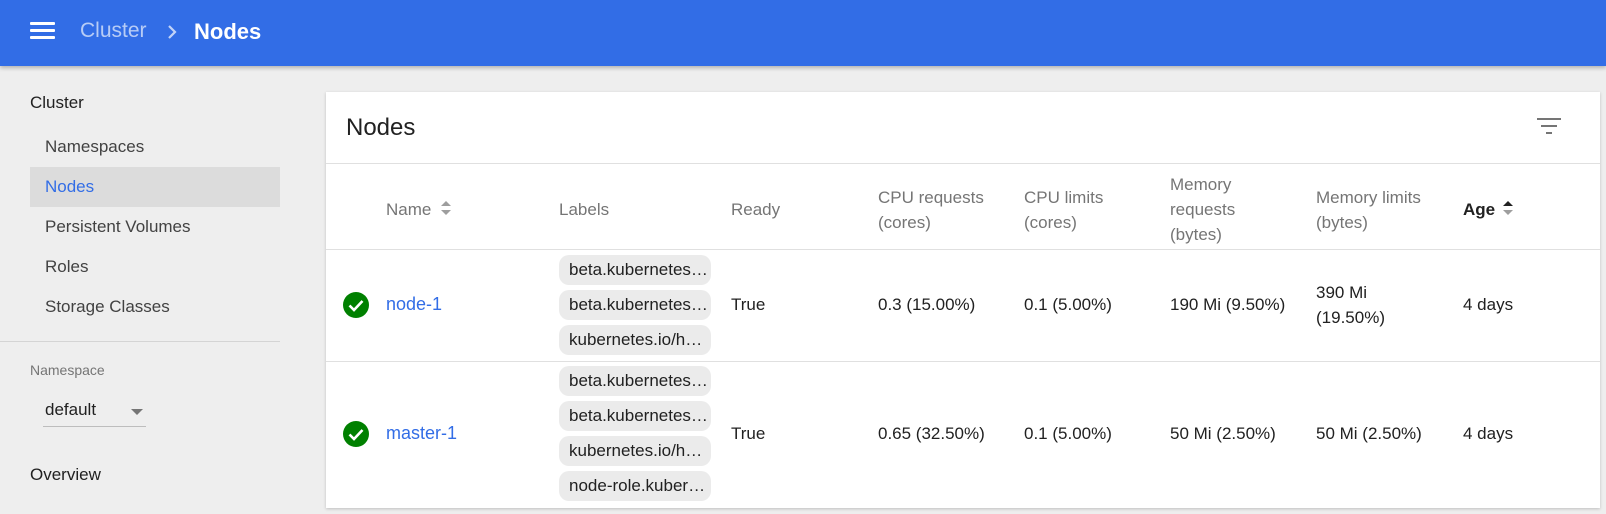 The width and height of the screenshot is (1606, 514). Describe the element at coordinates (414, 304) in the screenshot. I see `node-link: node-1` at that location.